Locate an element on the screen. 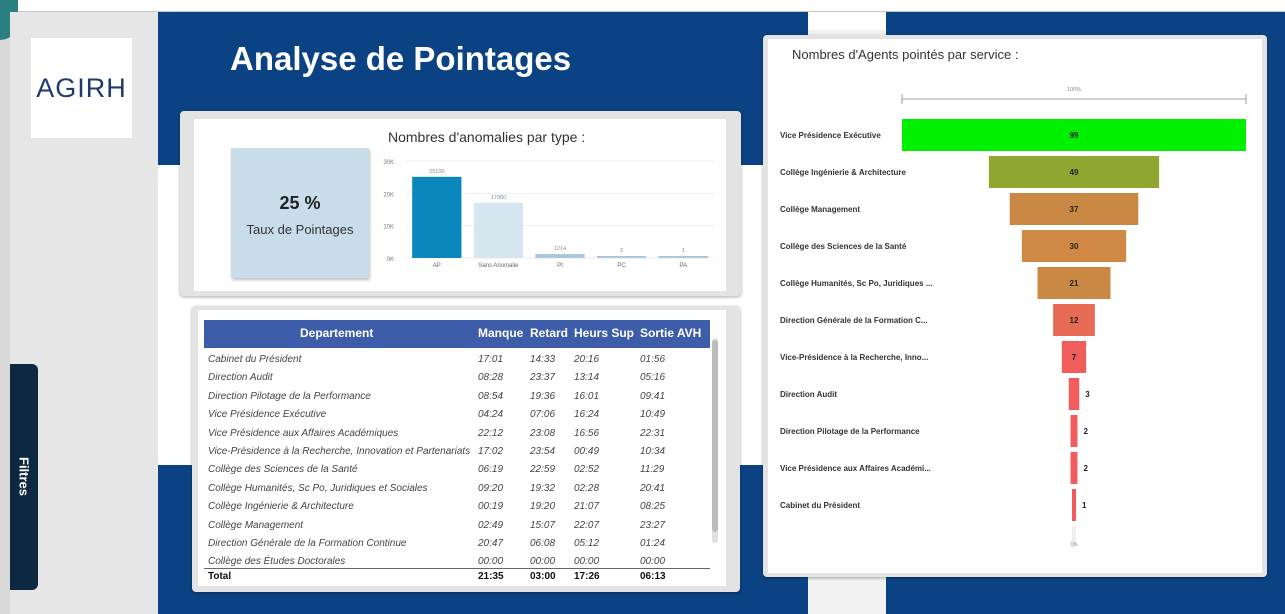 This screenshot has width=1285, height=614. bar-chart-xtick: PC is located at coordinates (621, 266).